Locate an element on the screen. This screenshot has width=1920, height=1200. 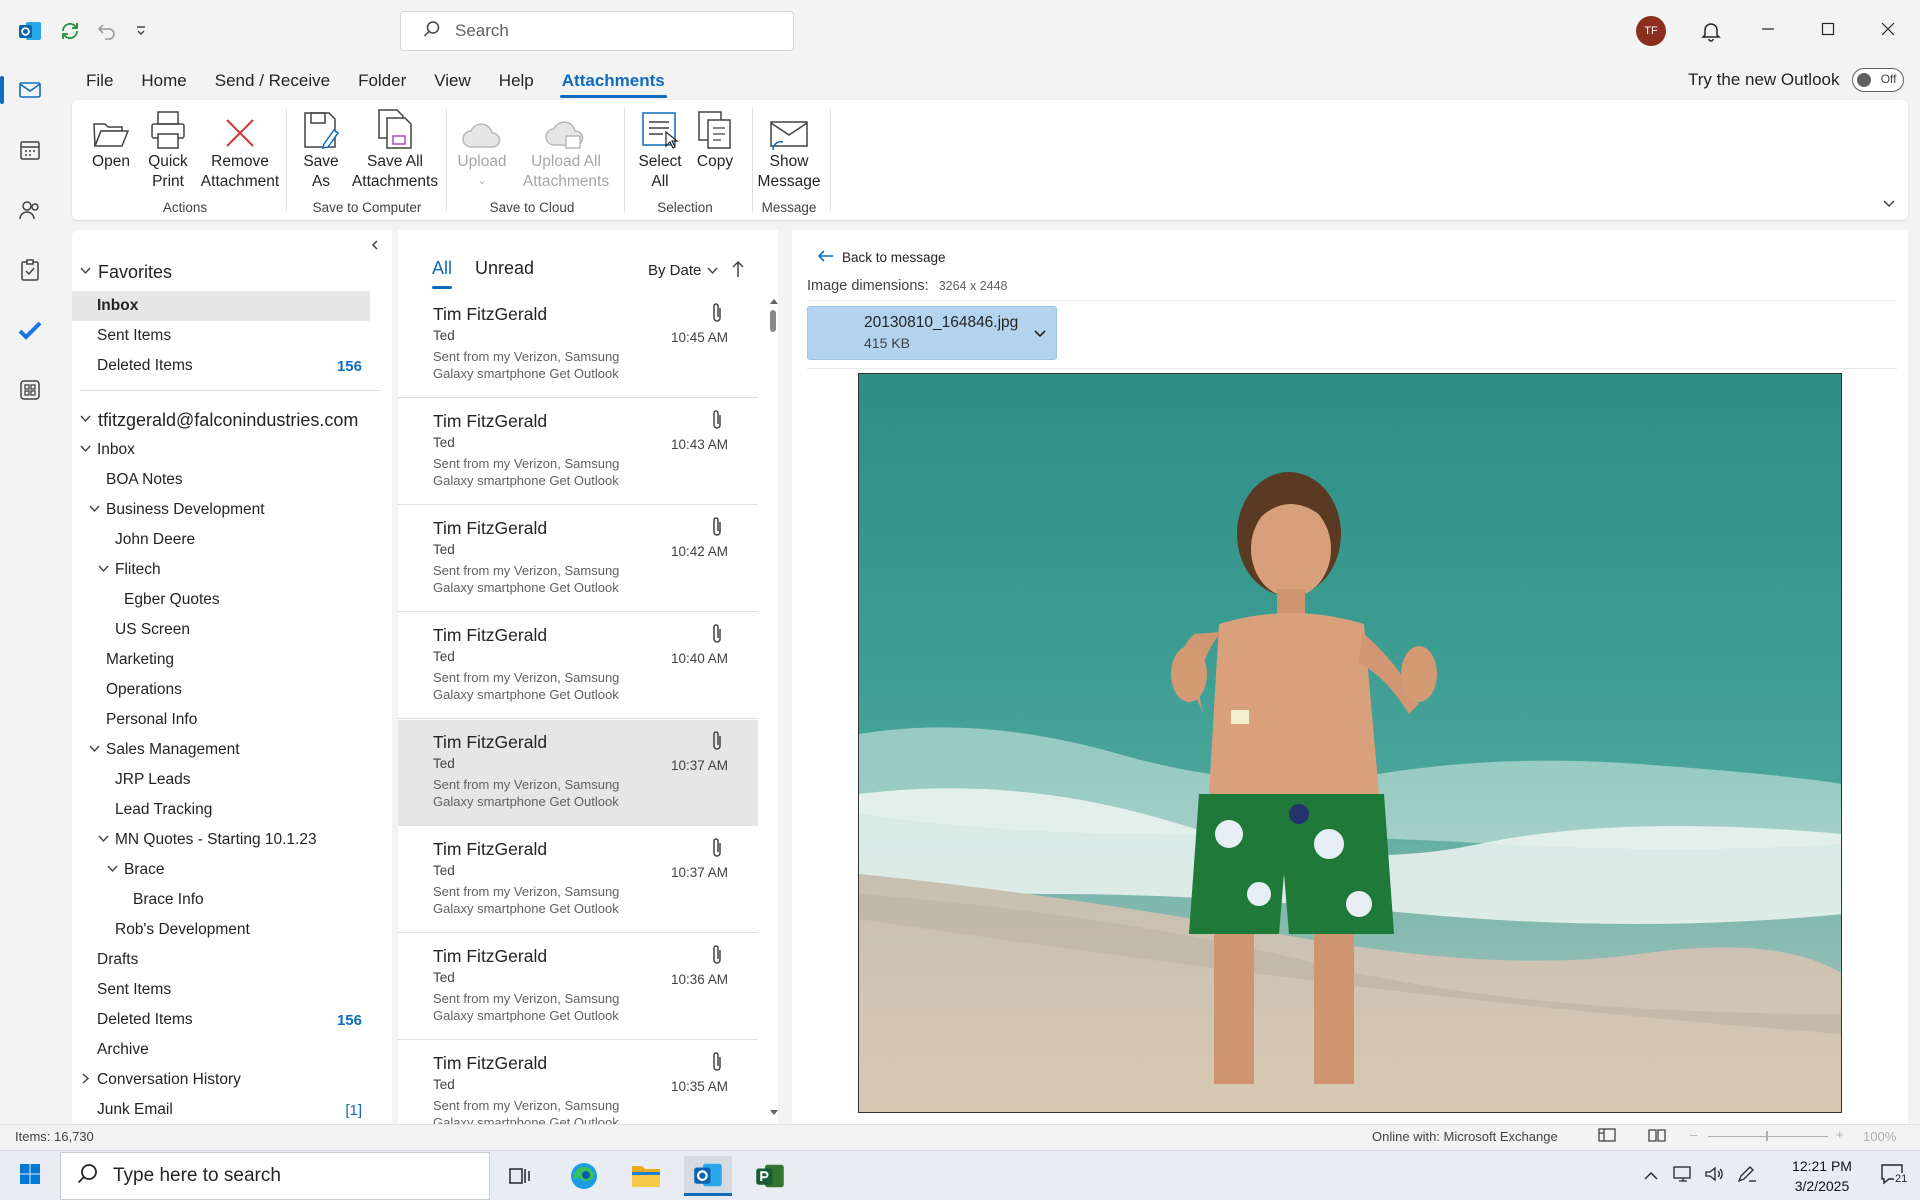
tab-file: File is located at coordinates (99, 81).